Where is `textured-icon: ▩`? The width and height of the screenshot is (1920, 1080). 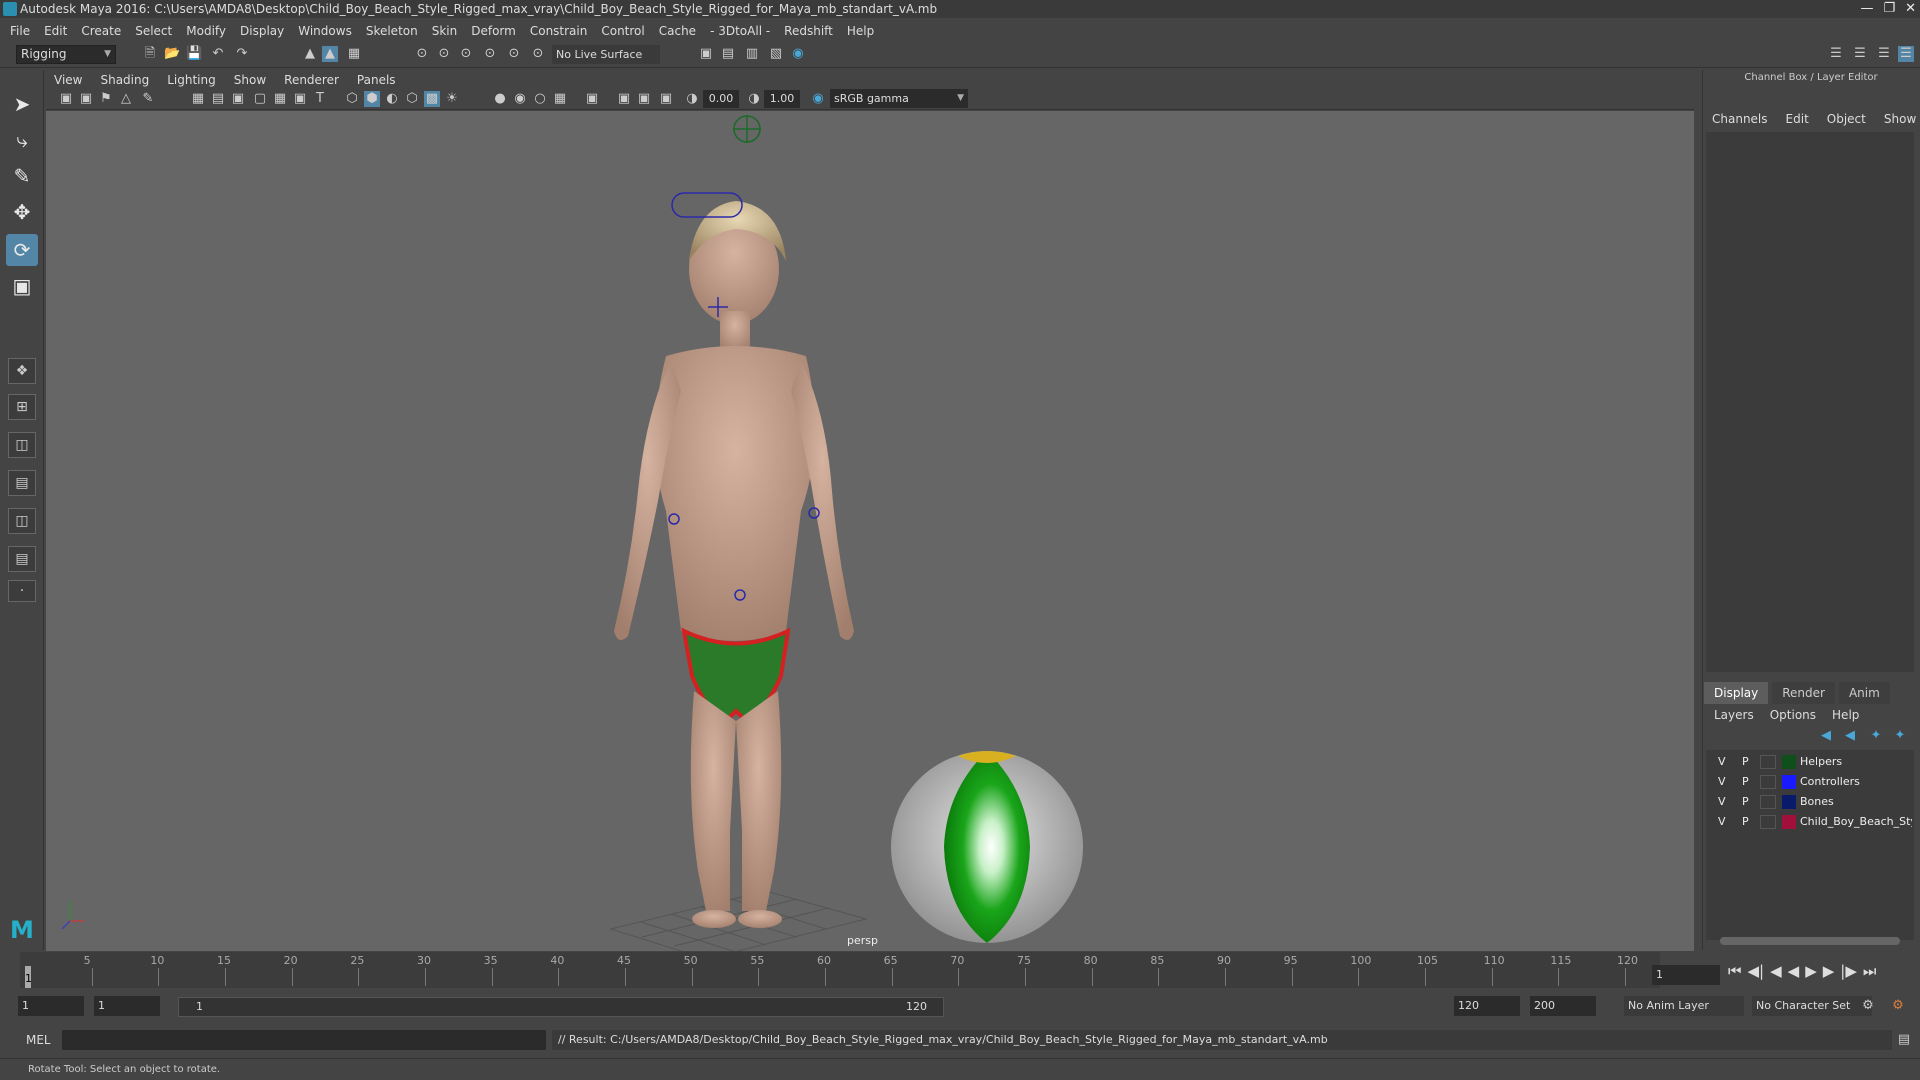
textured-icon: ▩ is located at coordinates (432, 99).